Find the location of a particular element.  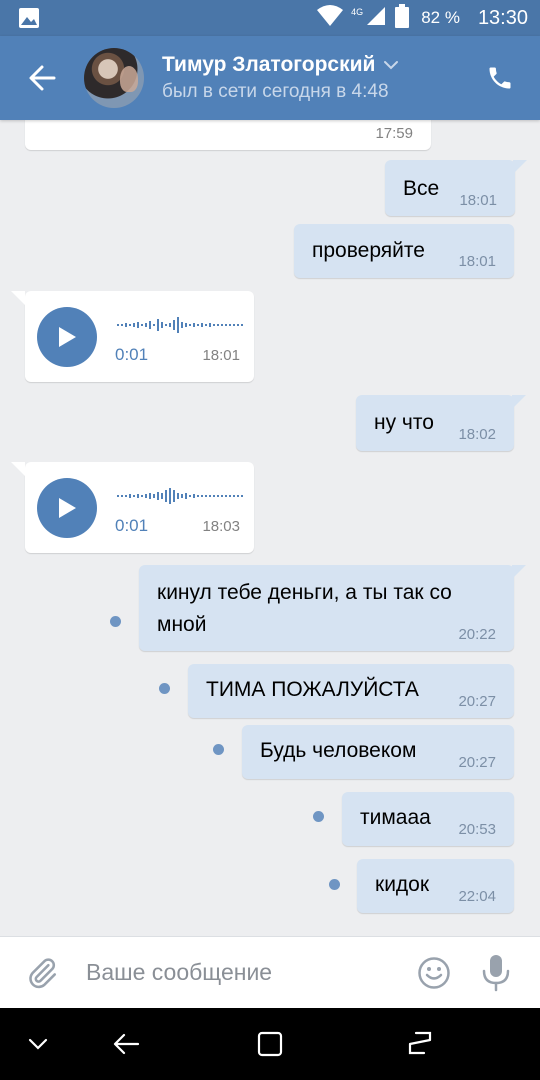

nav-back-button is located at coordinates (126, 1044).